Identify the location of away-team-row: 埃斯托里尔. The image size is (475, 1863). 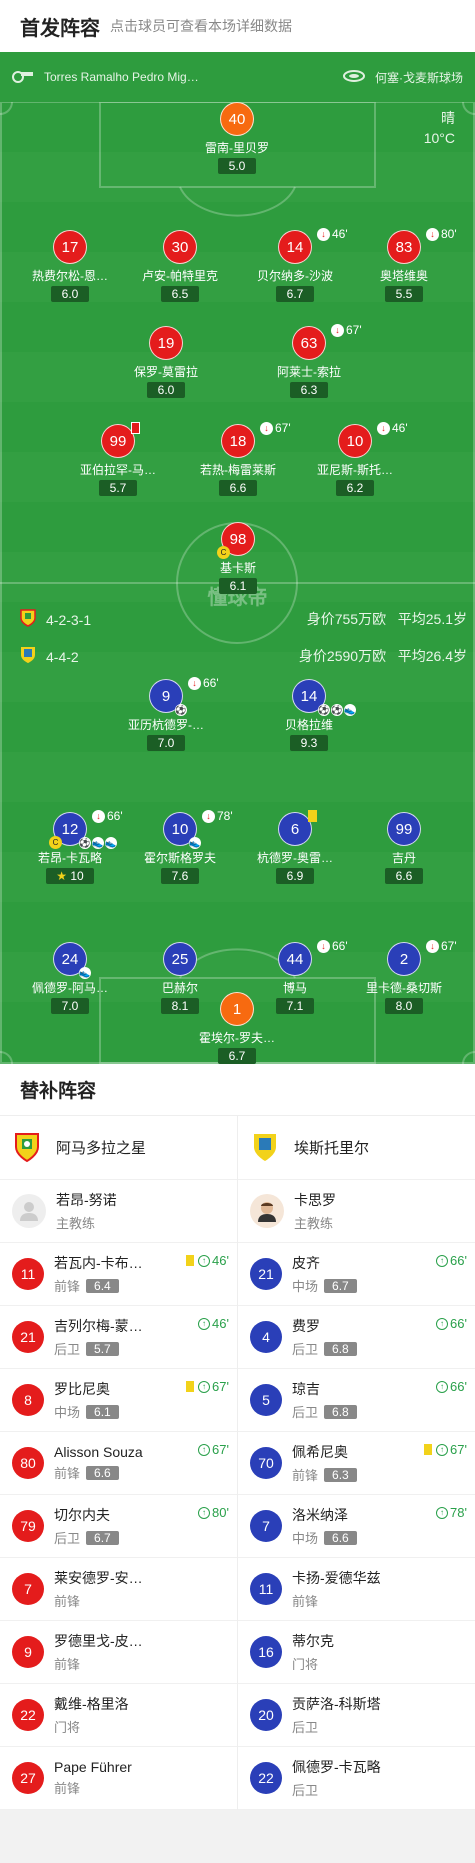
(356, 1148).